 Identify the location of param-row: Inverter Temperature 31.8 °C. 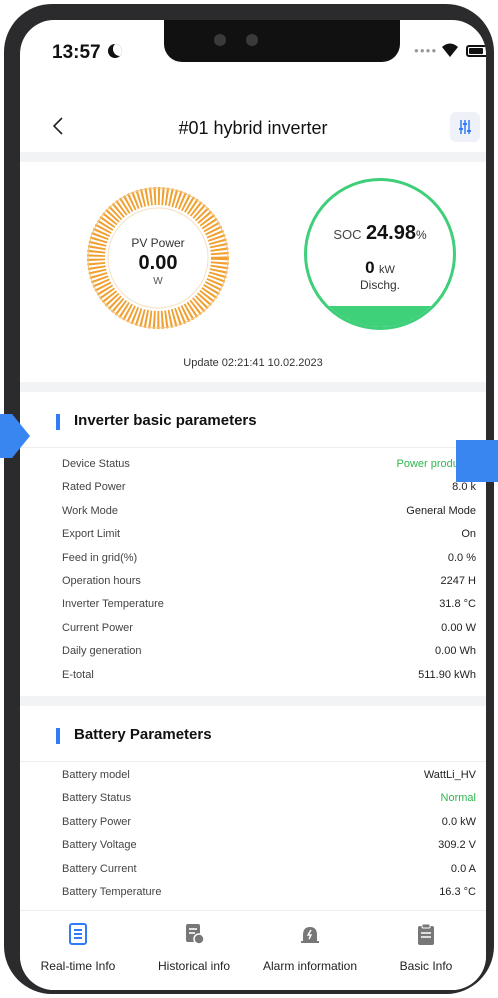
(253, 605).